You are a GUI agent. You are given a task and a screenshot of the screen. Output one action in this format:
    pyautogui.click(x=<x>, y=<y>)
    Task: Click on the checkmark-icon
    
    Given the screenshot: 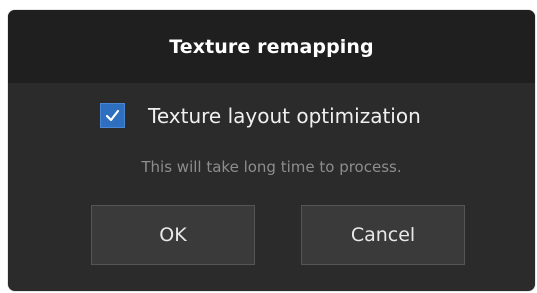 What is the action you would take?
    pyautogui.click(x=112, y=115)
    